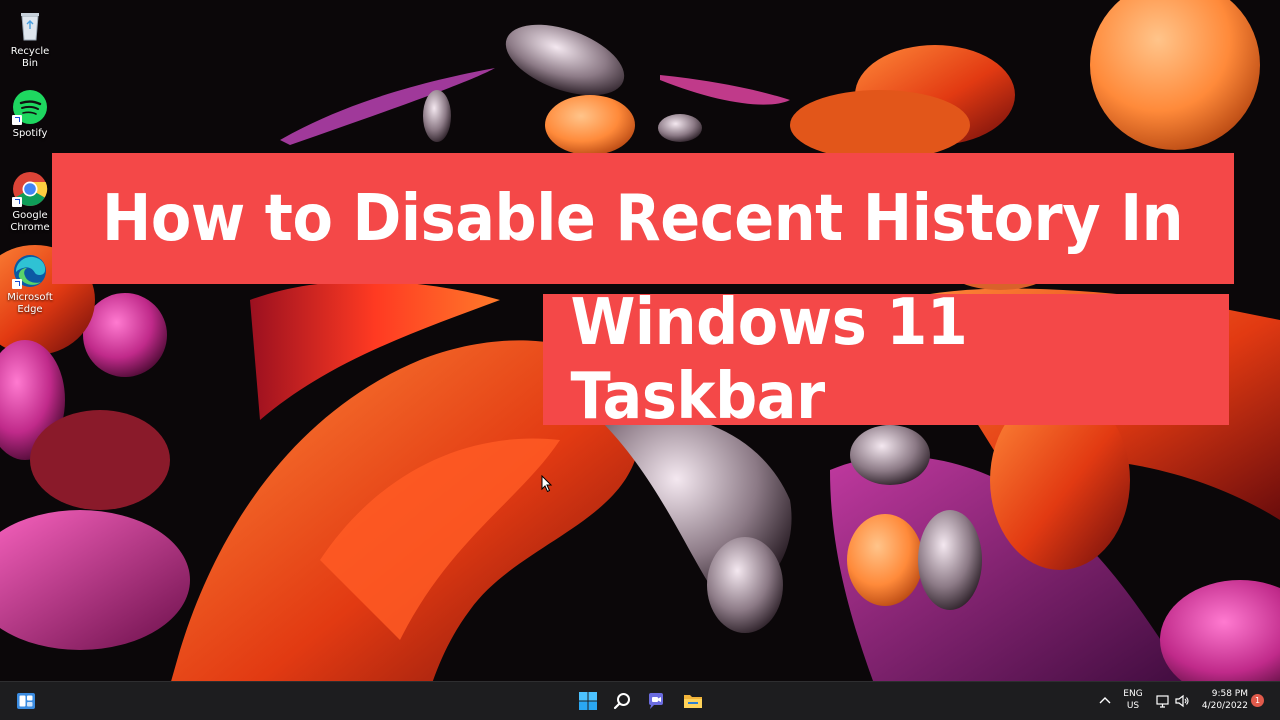 Image resolution: width=1280 pixels, height=720 pixels. Describe the element at coordinates (1182, 701) in the screenshot. I see `volume-icon` at that location.